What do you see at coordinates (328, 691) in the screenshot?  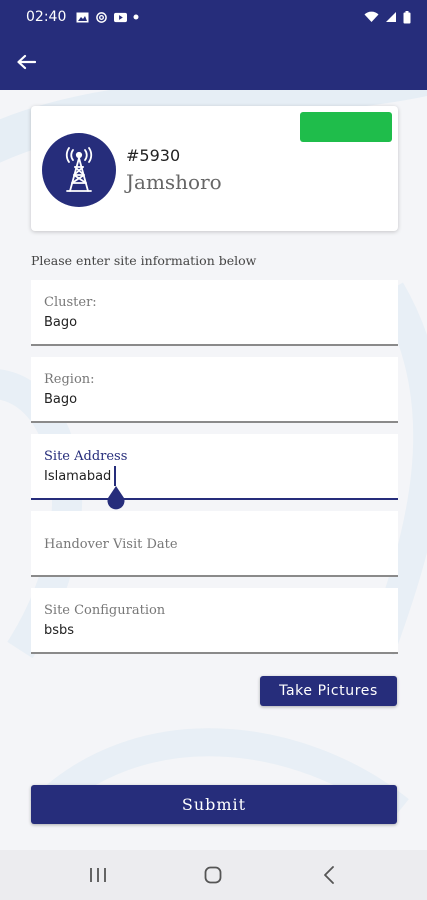 I see `take-pictures-button: Take Pictures` at bounding box center [328, 691].